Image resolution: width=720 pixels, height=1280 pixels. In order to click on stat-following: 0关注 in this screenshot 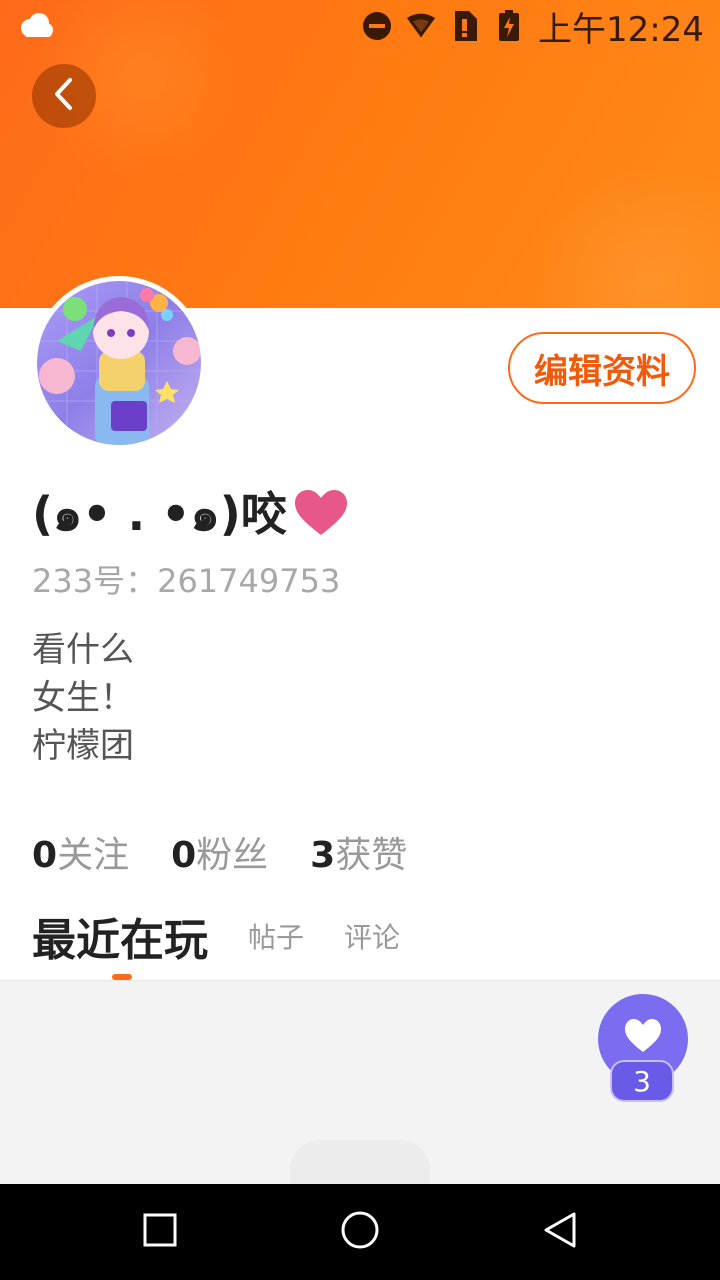, I will do `click(80, 852)`.